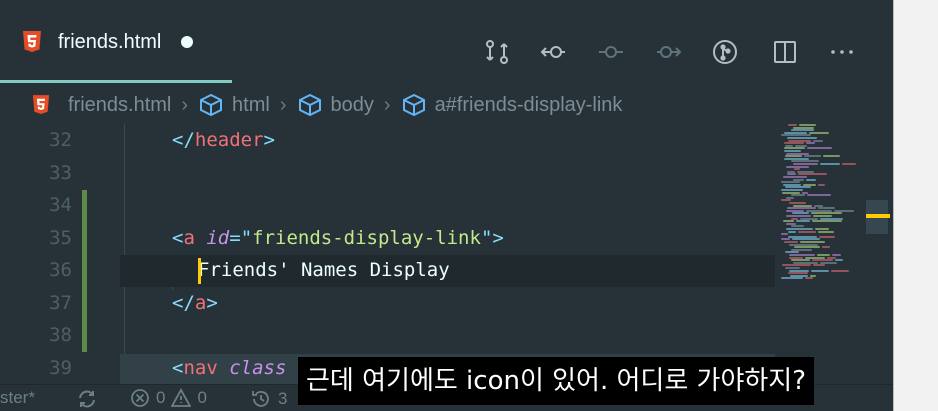  What do you see at coordinates (553, 52) in the screenshot?
I see `go-previous-change-icon` at bounding box center [553, 52].